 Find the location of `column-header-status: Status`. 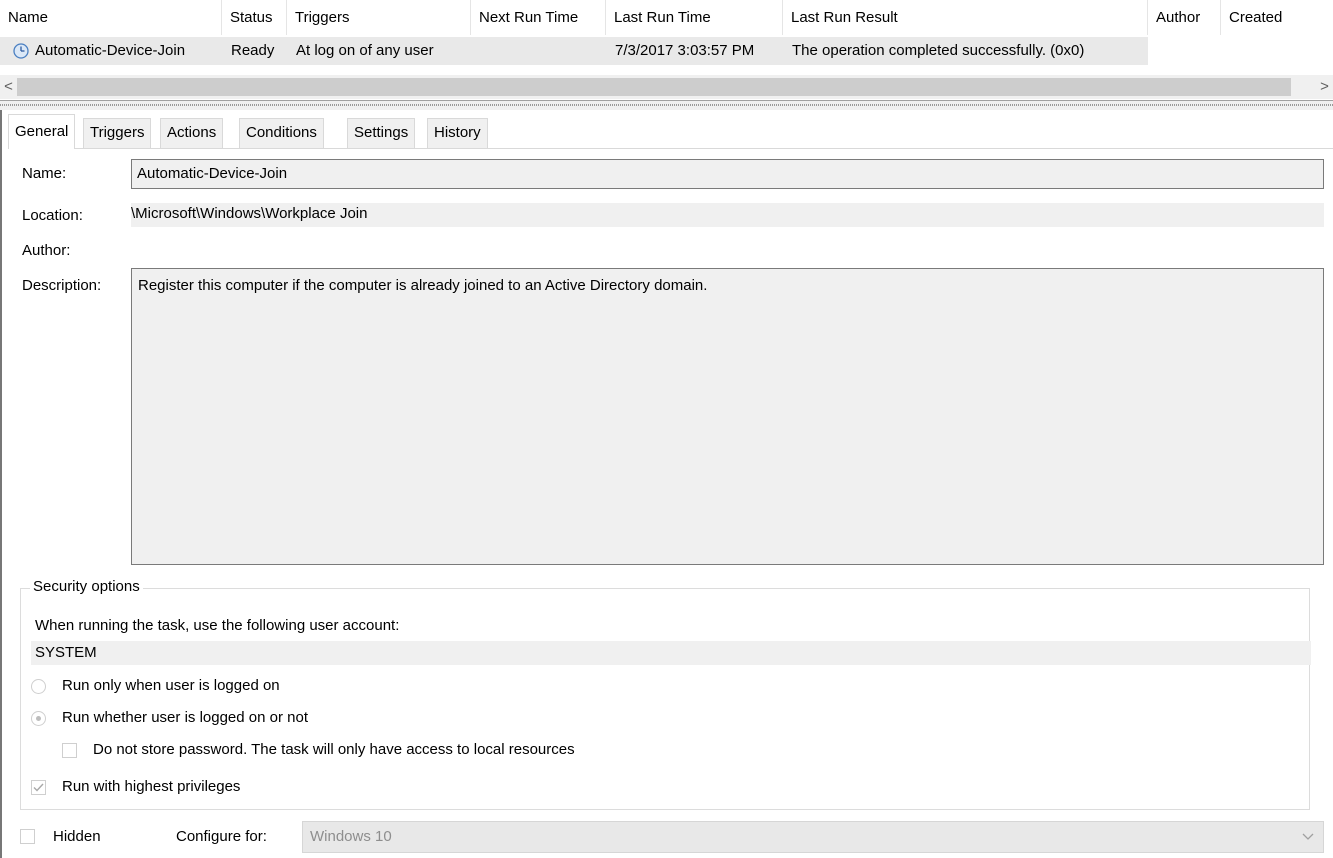

column-header-status: Status is located at coordinates (254, 17).